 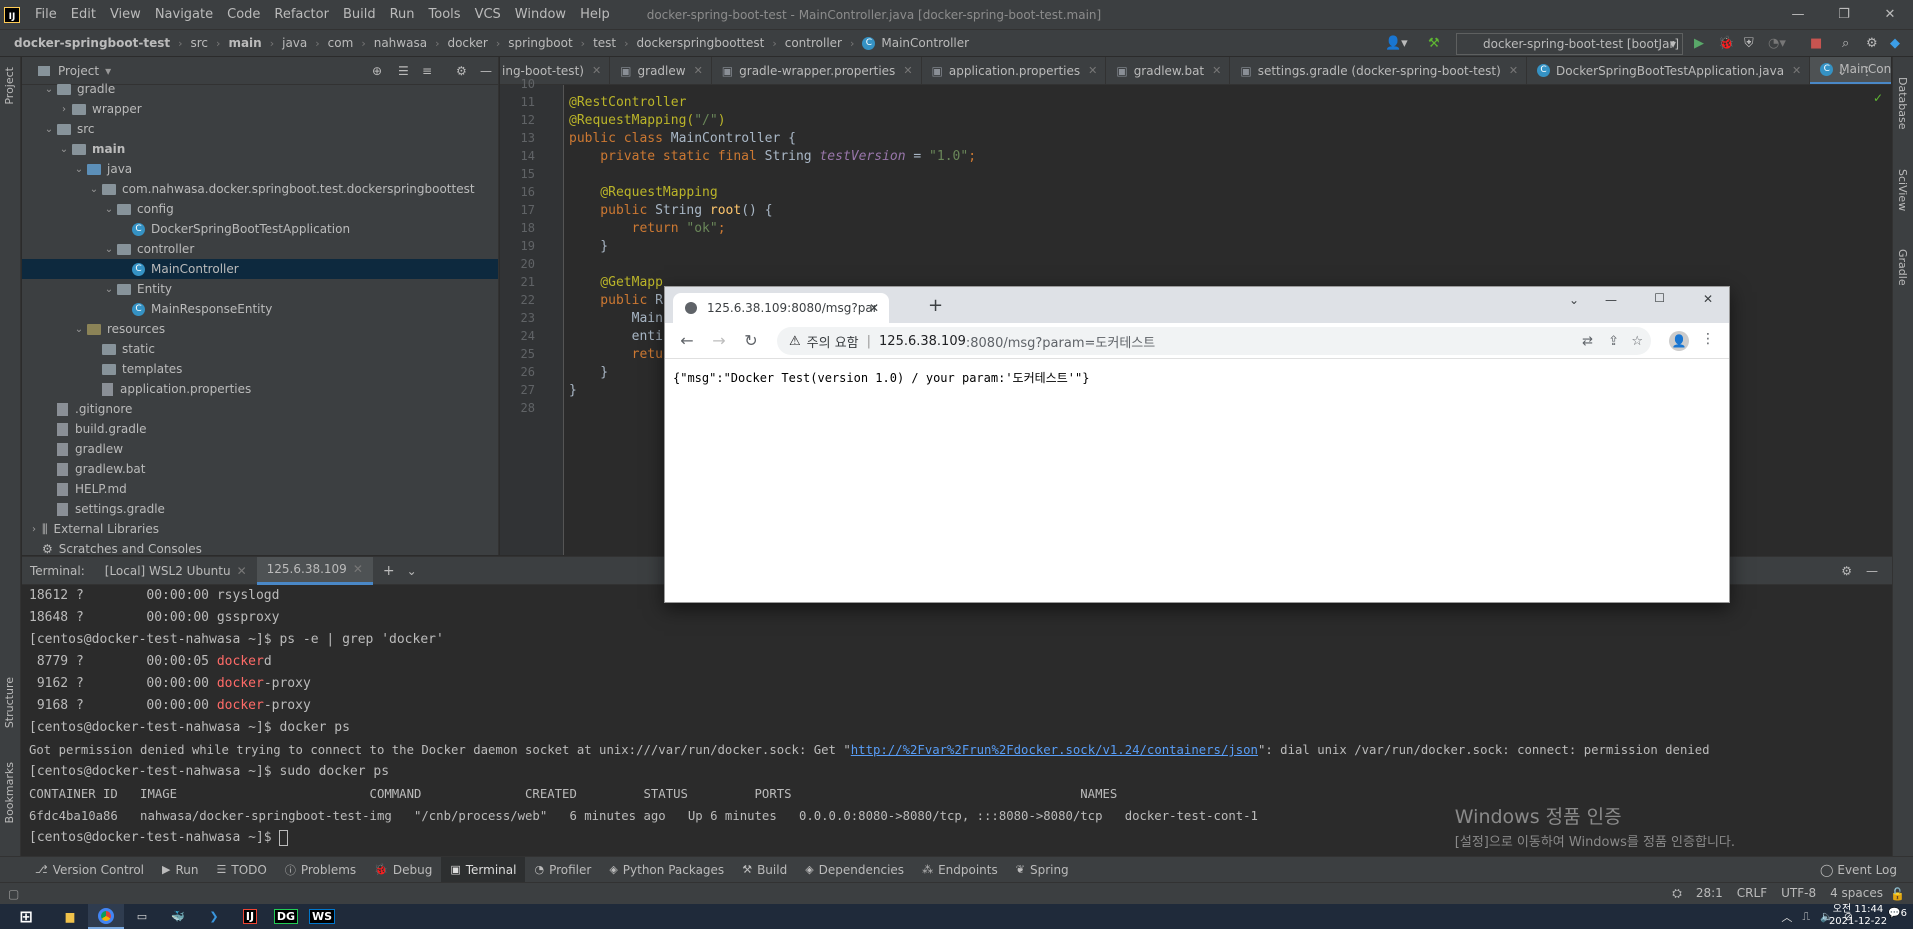 What do you see at coordinates (9, 702) in the screenshot?
I see `structure-tool-button: Structure` at bounding box center [9, 702].